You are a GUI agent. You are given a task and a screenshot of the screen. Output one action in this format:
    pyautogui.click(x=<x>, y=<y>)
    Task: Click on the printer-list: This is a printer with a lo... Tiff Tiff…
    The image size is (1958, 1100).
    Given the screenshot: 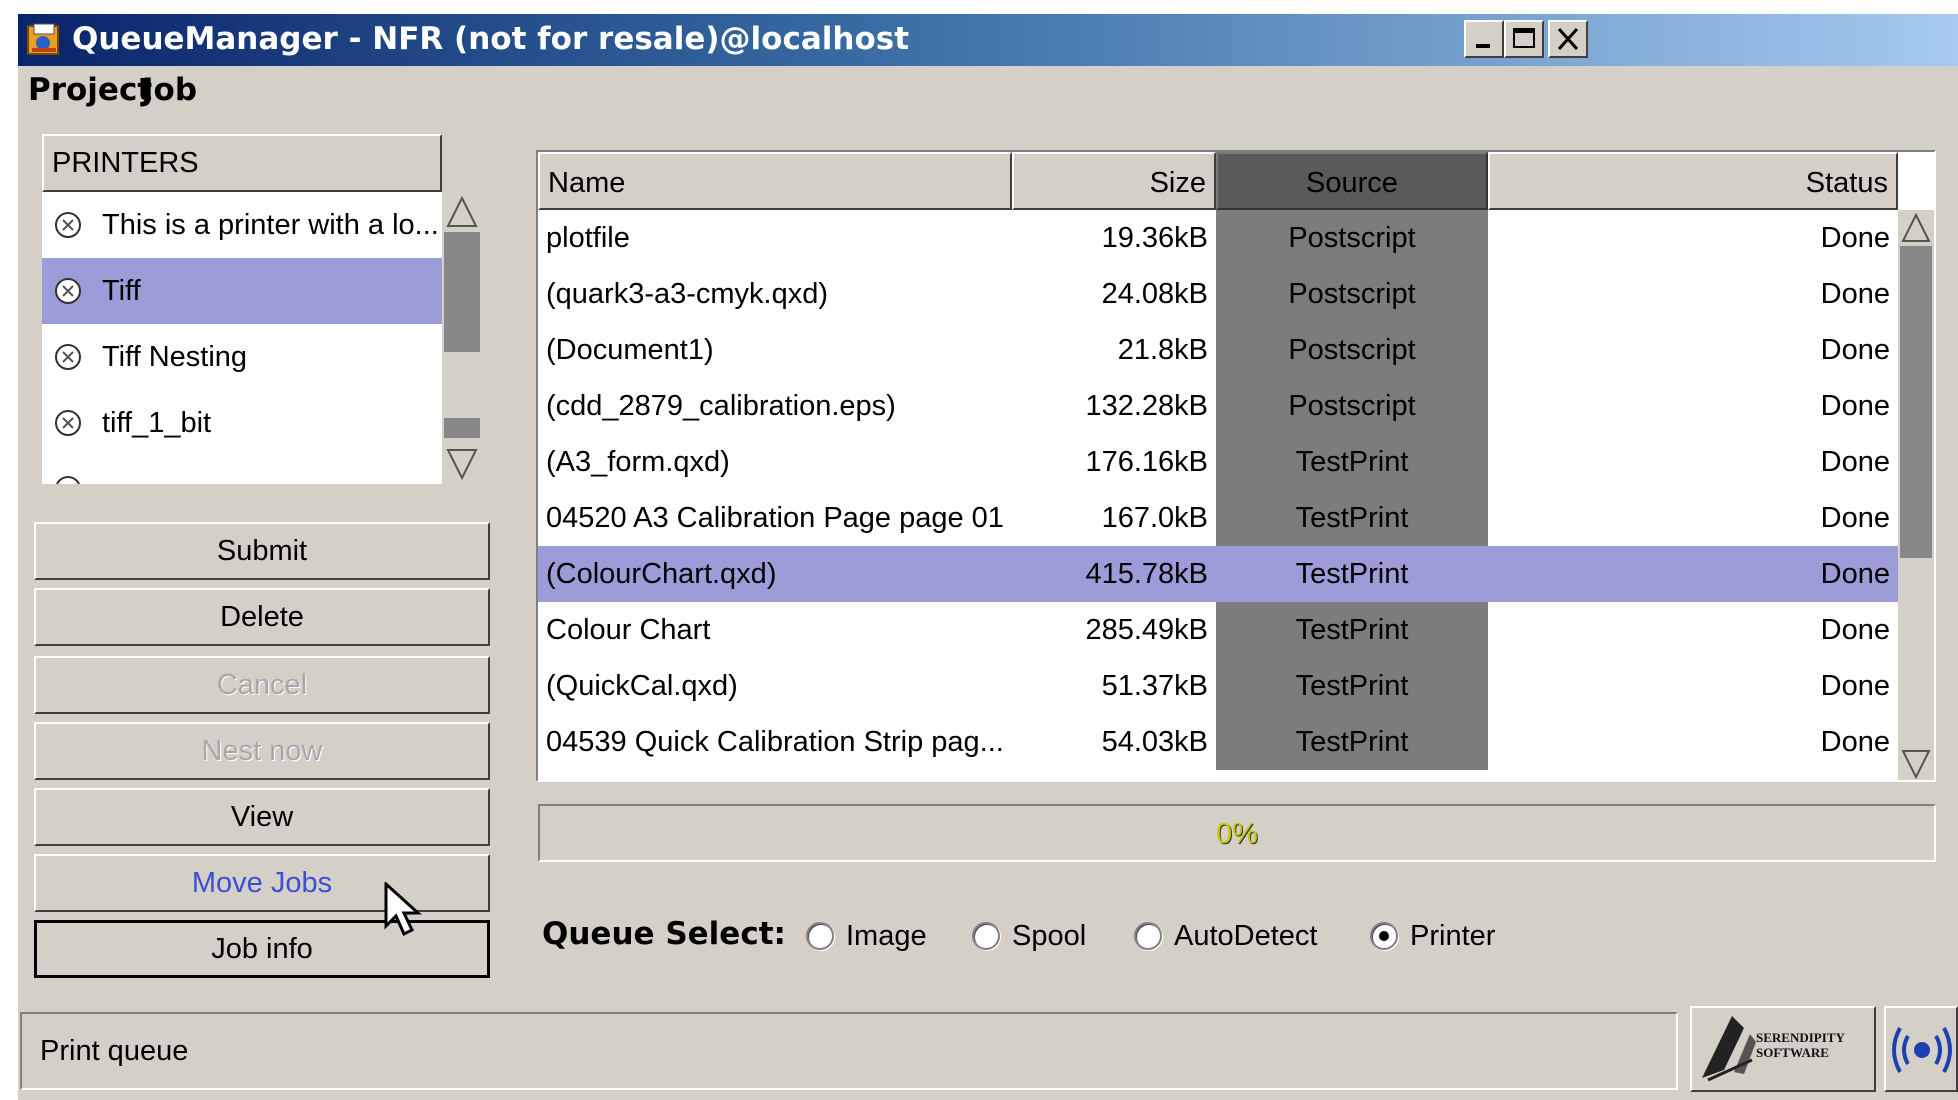 What is the action you would take?
    pyautogui.click(x=242, y=338)
    